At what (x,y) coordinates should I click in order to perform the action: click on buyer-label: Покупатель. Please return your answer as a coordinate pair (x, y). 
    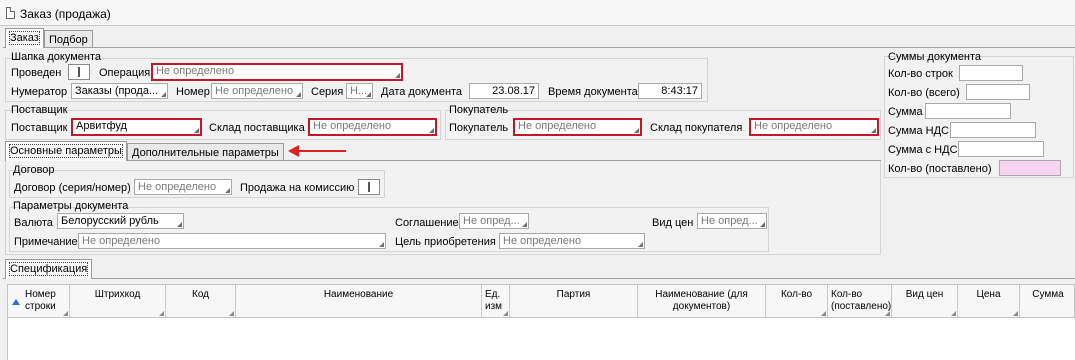
    Looking at the image, I should click on (479, 128).